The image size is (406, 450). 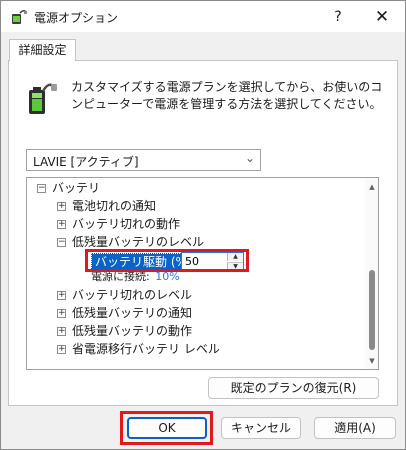 What do you see at coordinates (76, 188) in the screenshot?
I see `tree-node-label: バッテリ` at bounding box center [76, 188].